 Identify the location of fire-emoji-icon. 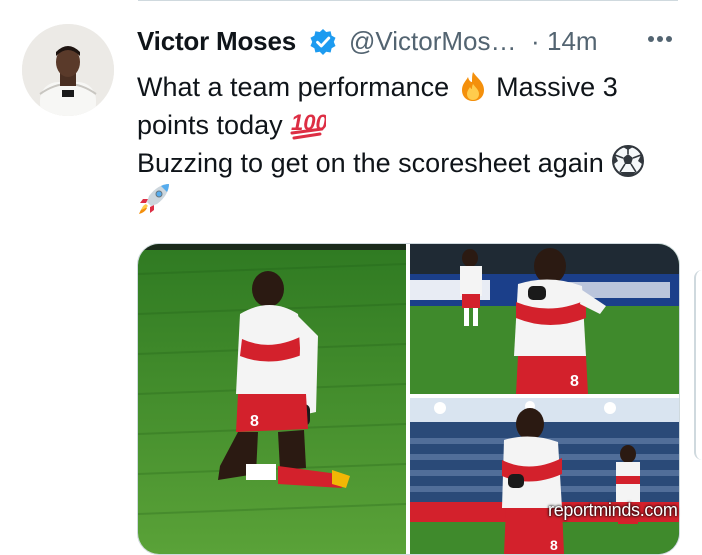
(472, 86).